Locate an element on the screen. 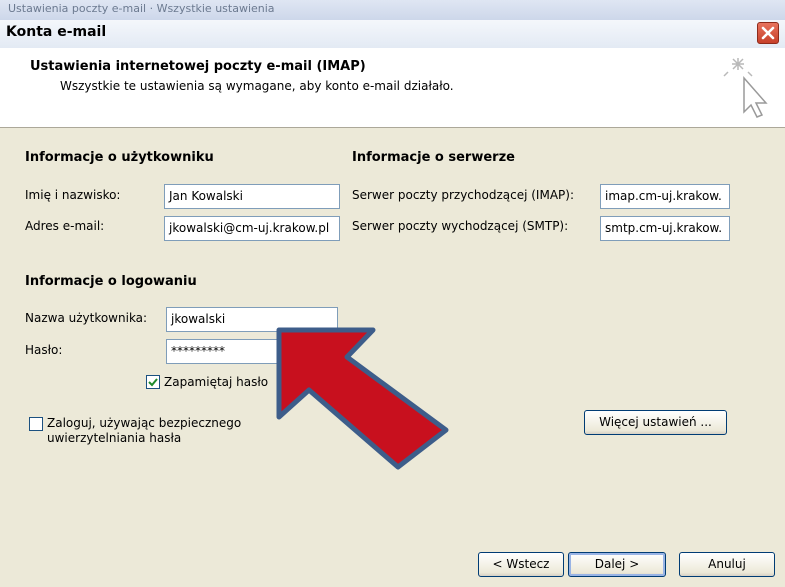  password-label: Hasło: is located at coordinates (44, 350).